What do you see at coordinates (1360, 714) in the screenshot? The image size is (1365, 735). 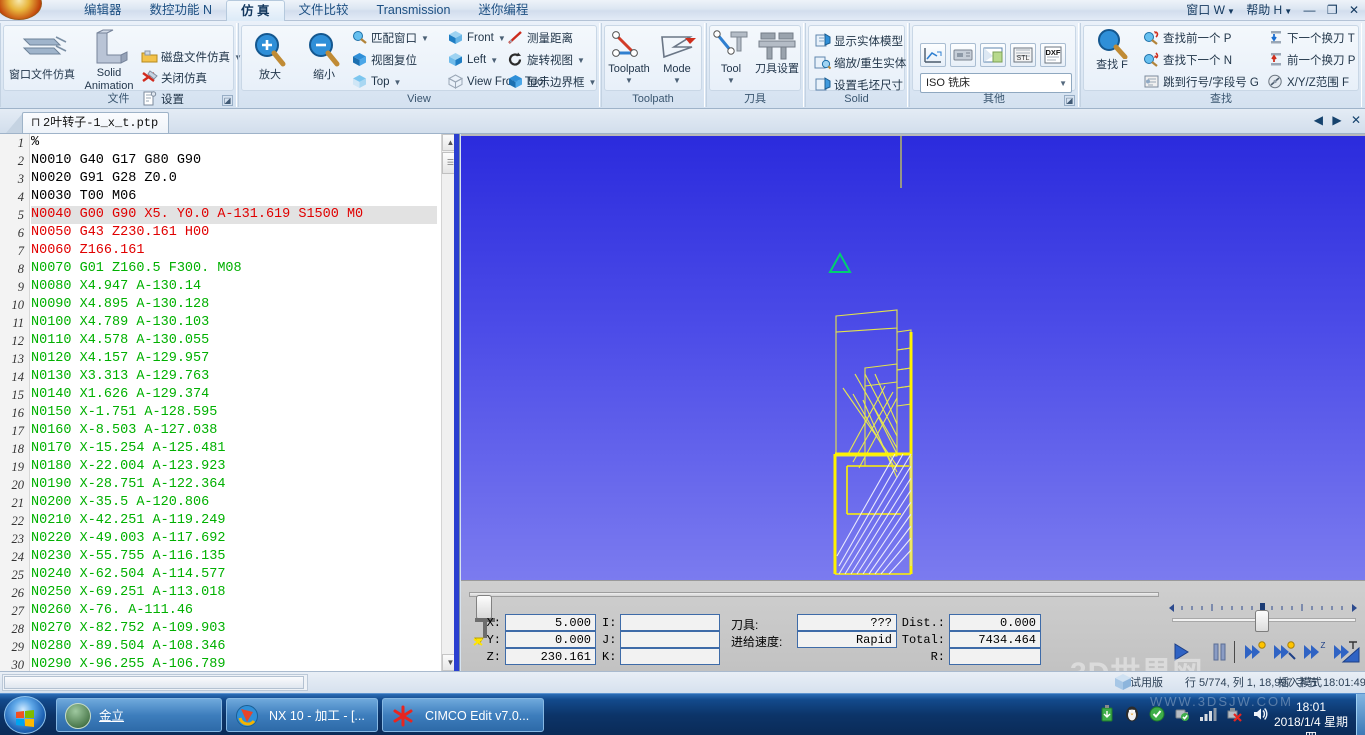 I see `show-desktop-button` at bounding box center [1360, 714].